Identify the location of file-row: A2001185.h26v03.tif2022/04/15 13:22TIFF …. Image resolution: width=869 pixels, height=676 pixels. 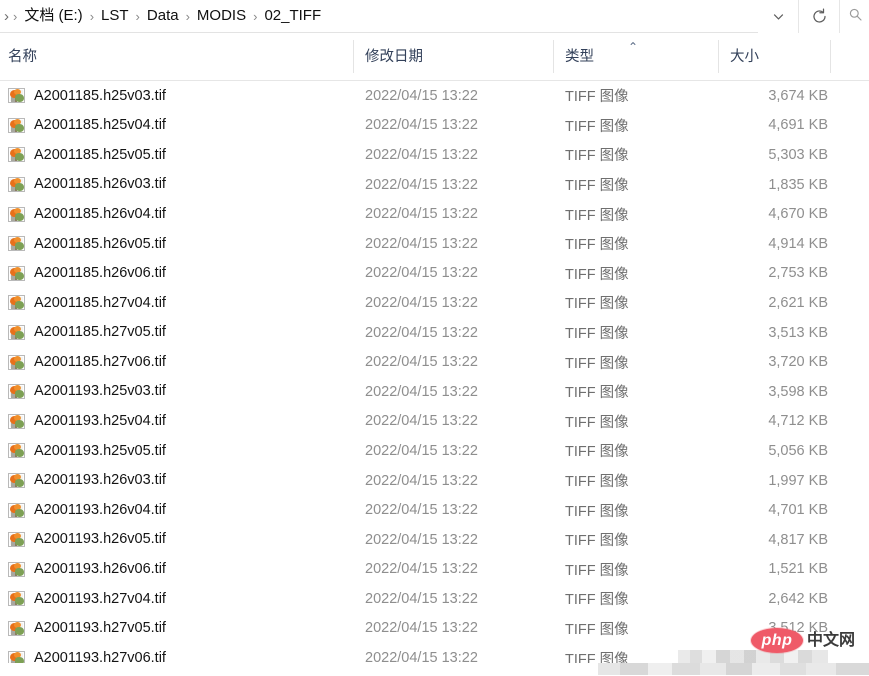
(434, 185).